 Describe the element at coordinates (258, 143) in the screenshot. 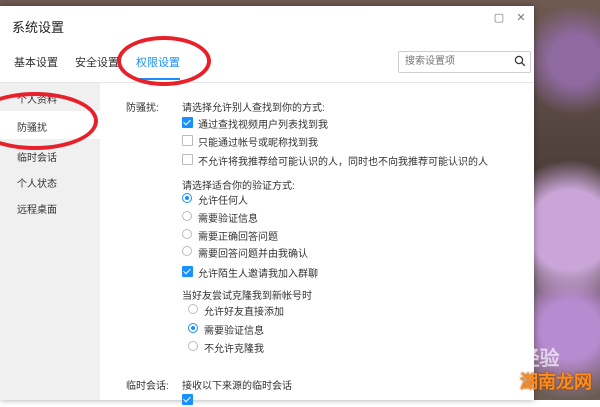

I see `find-option-label: 只能通过帐号或昵称找到我` at that location.